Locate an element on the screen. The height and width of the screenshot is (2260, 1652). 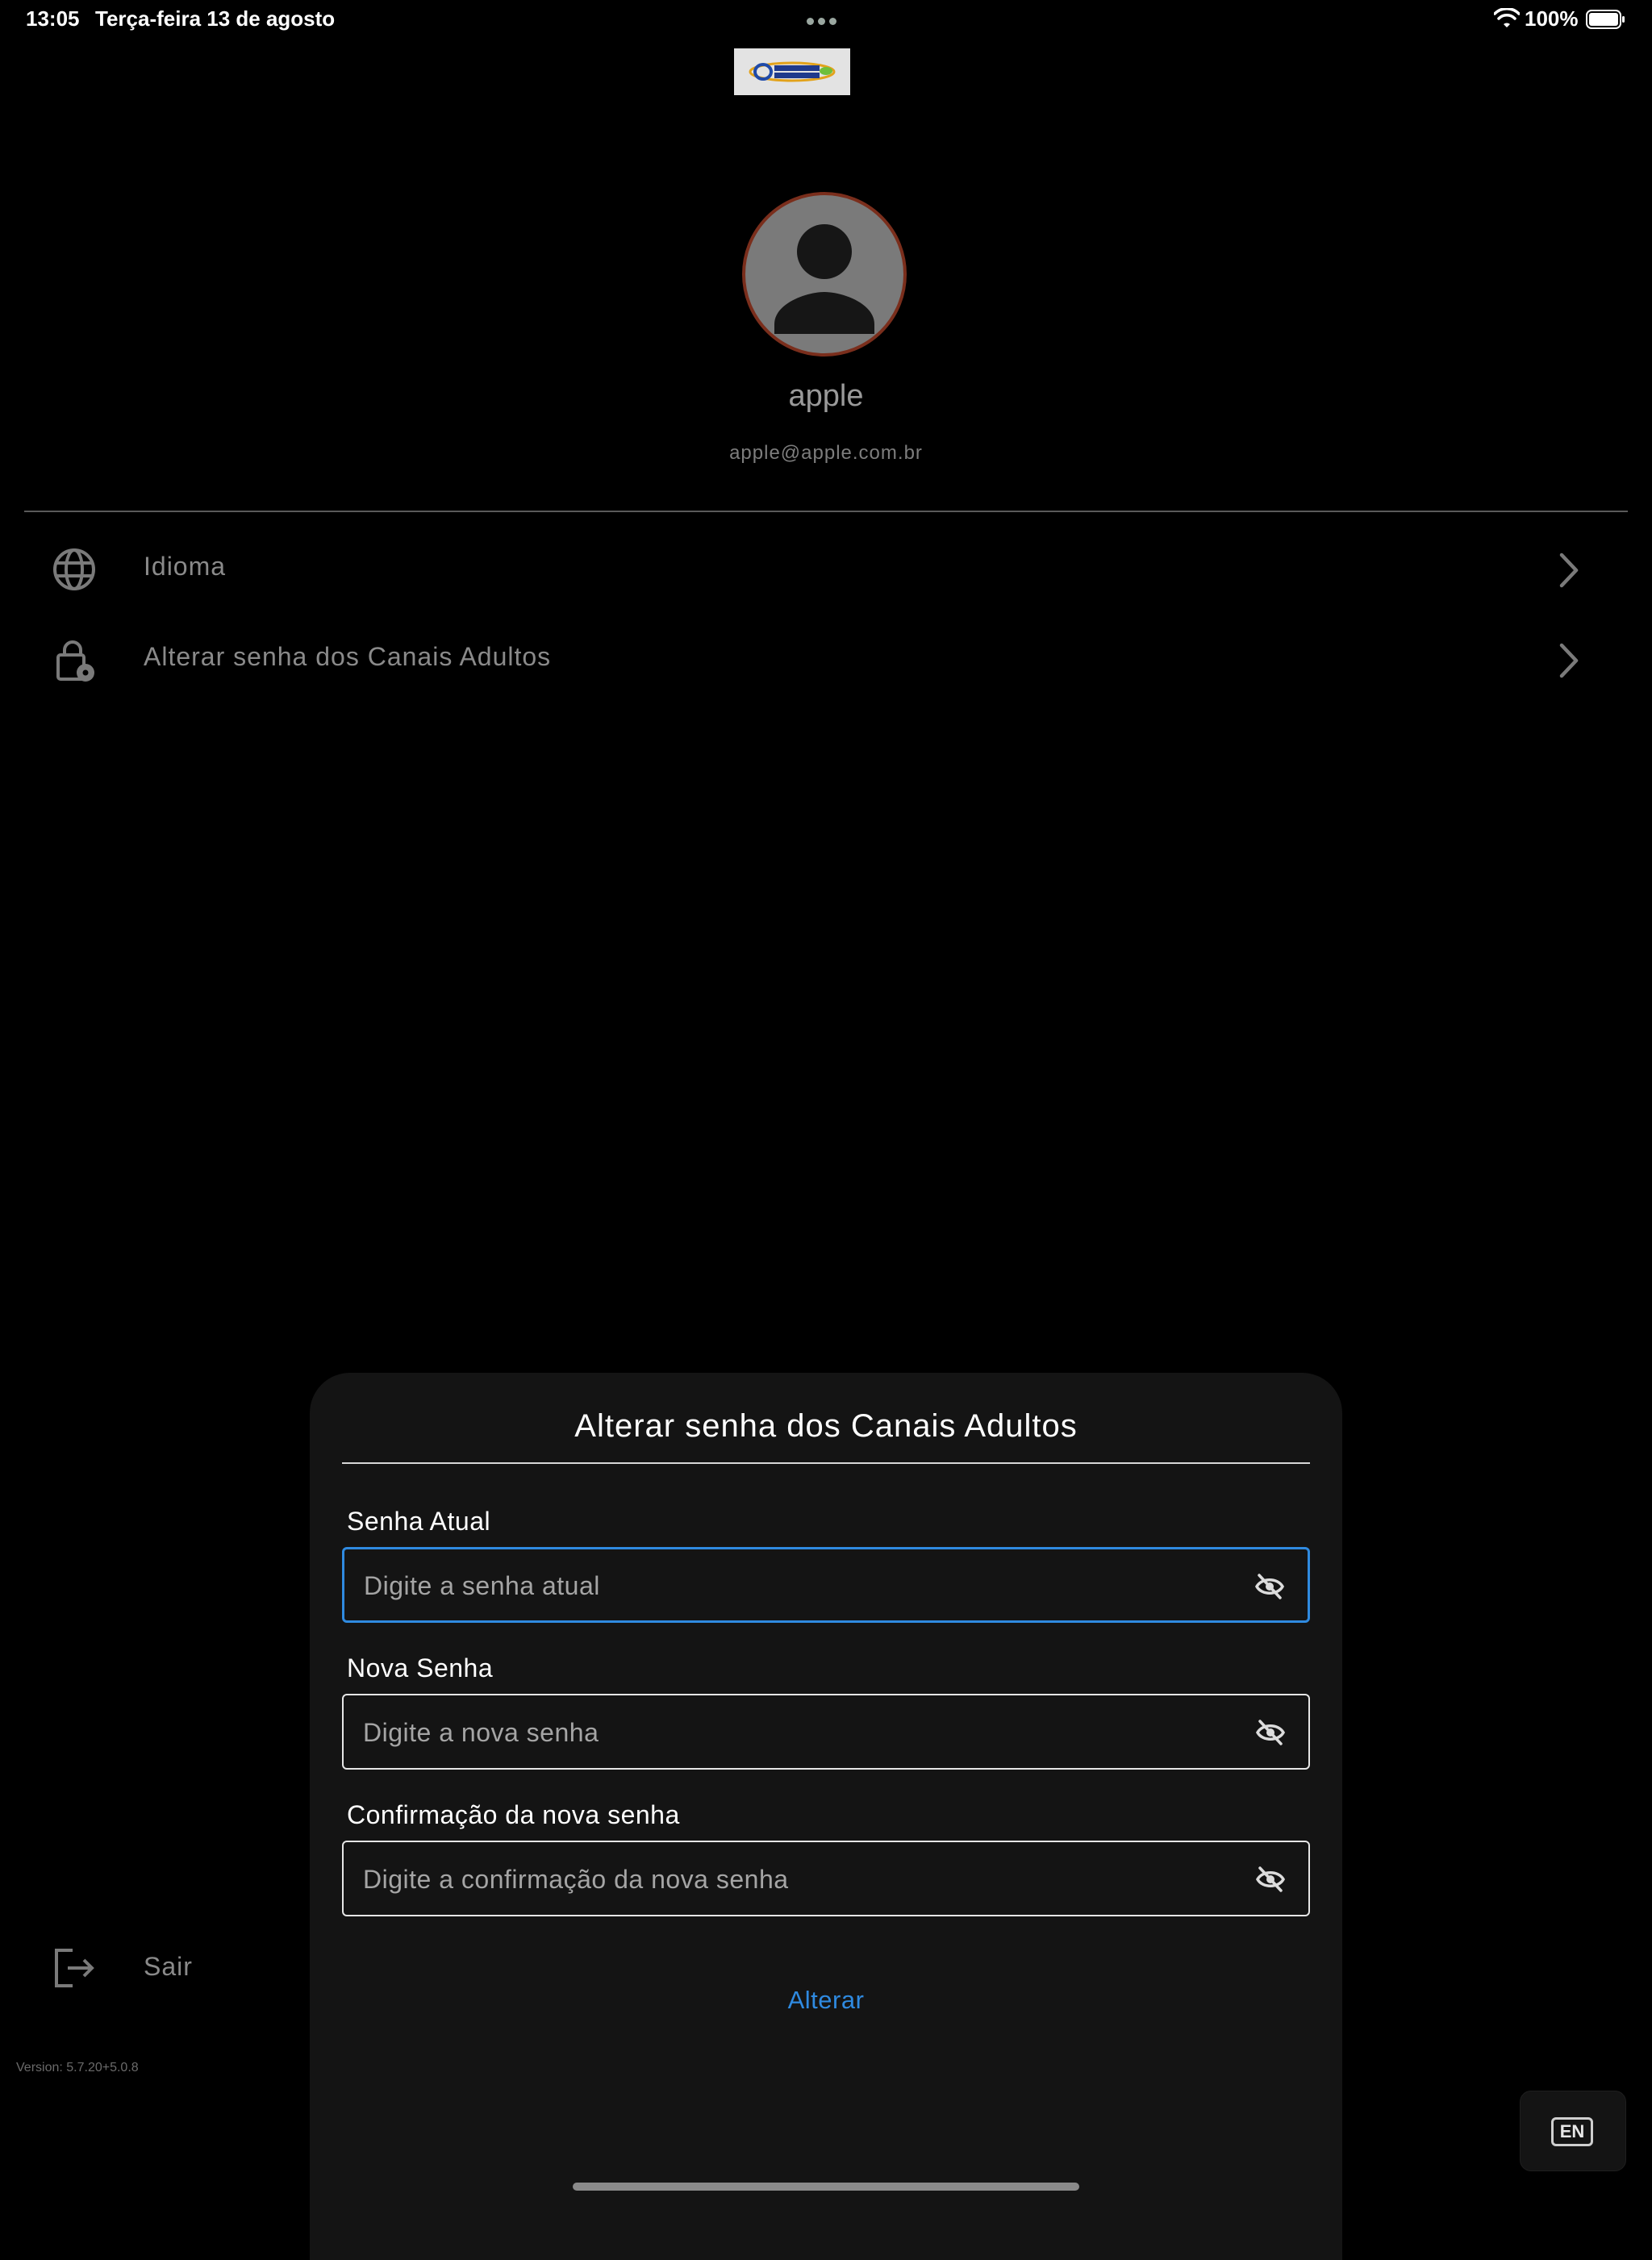
battery-percentage: 100% is located at coordinates (1552, 18).